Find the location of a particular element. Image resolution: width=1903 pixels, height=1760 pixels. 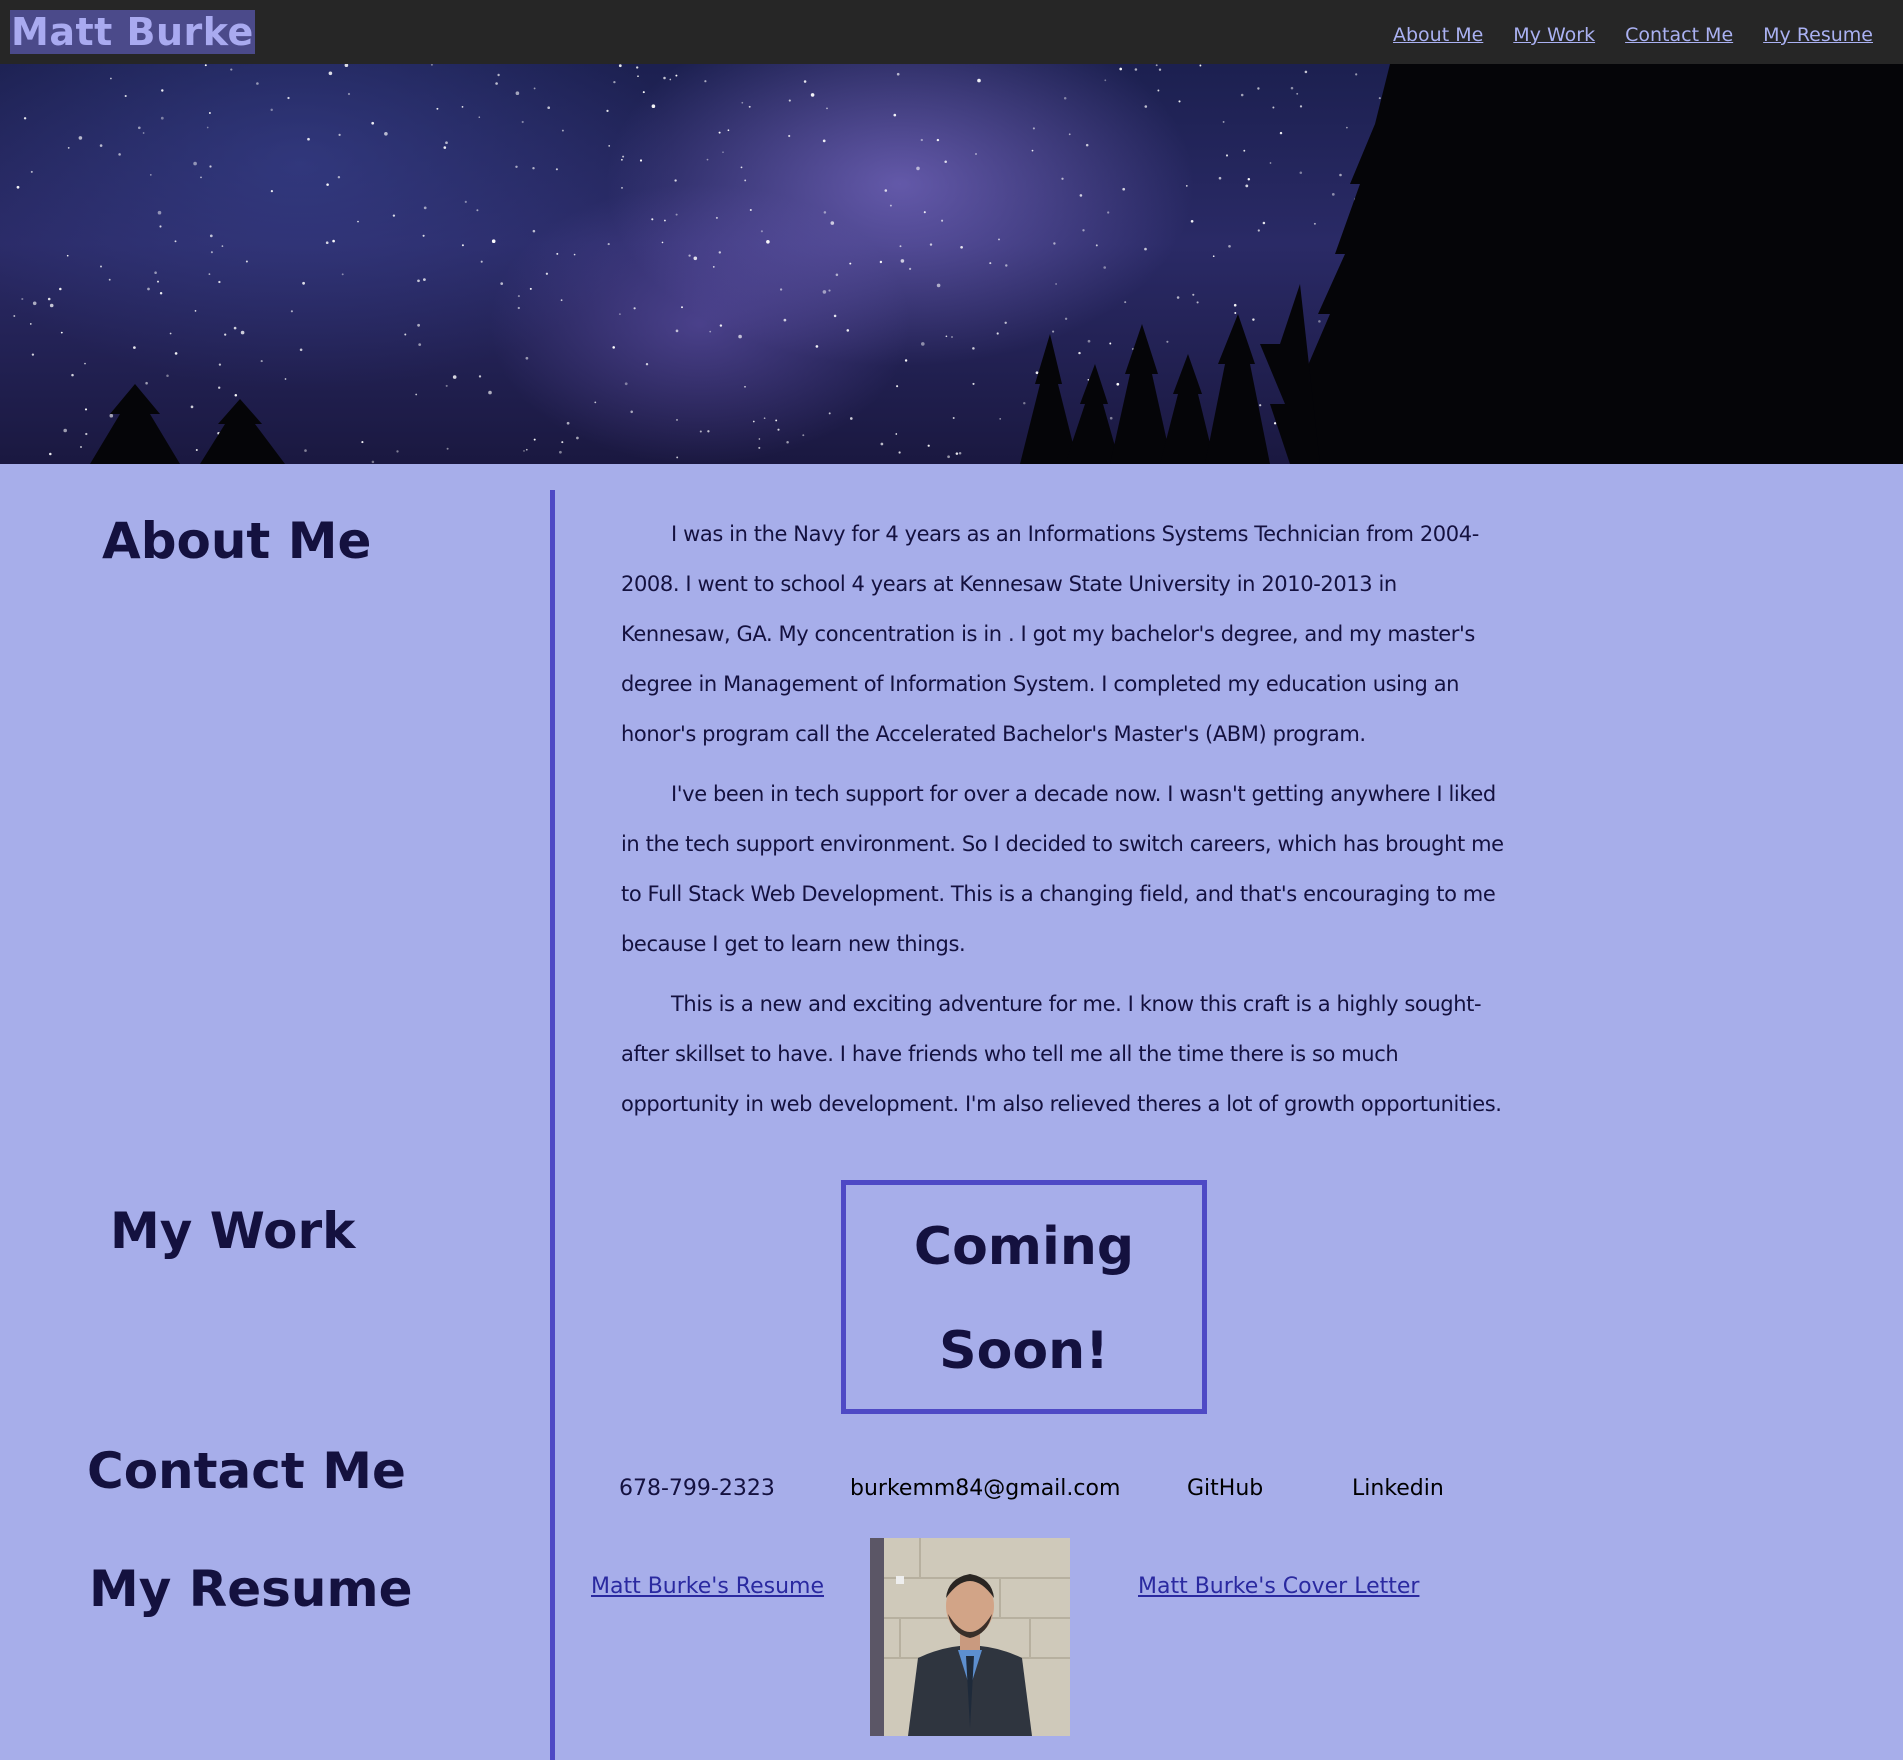

main-nav: About Me My Work Contact Me My Resume is located at coordinates (1633, 35).